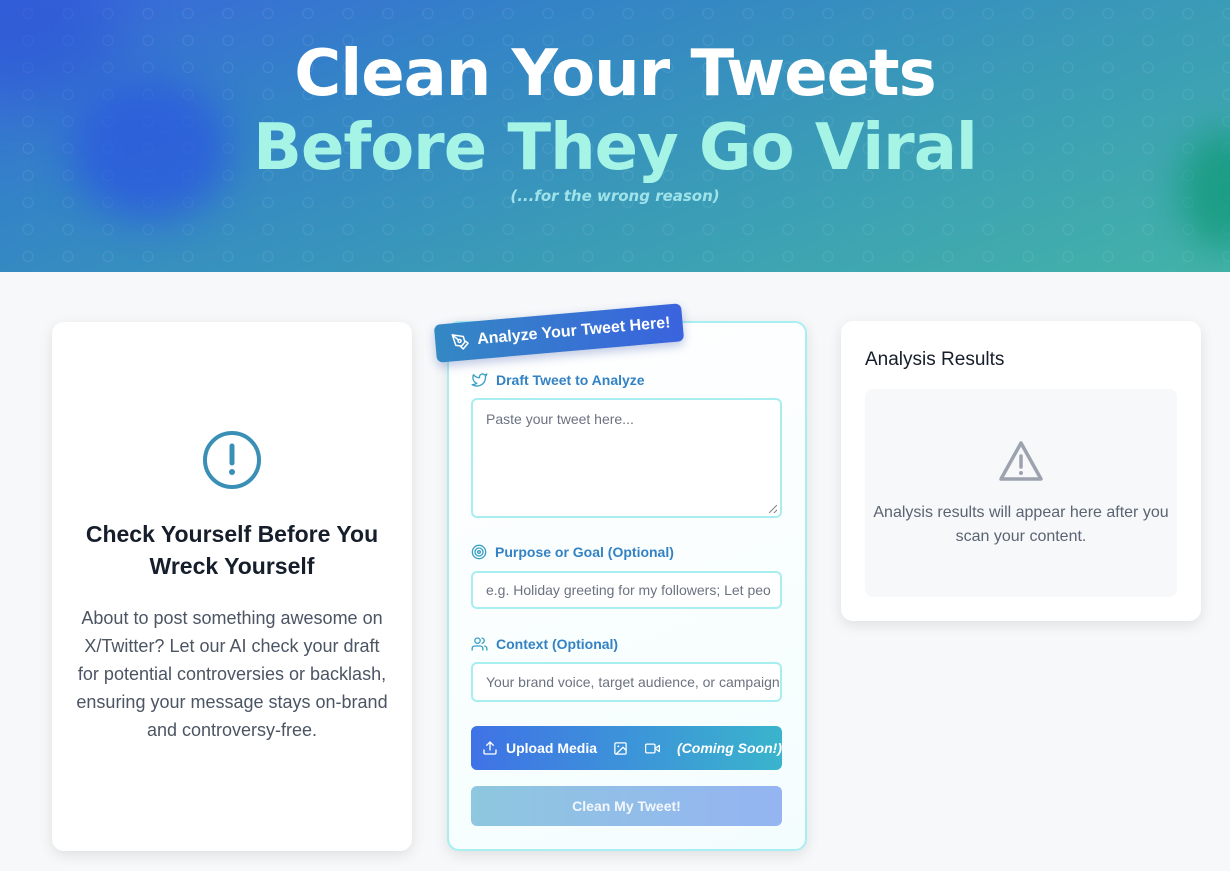  I want to click on analyze-badge-label: Analyze Your Tweet Here!, so click(574, 331).